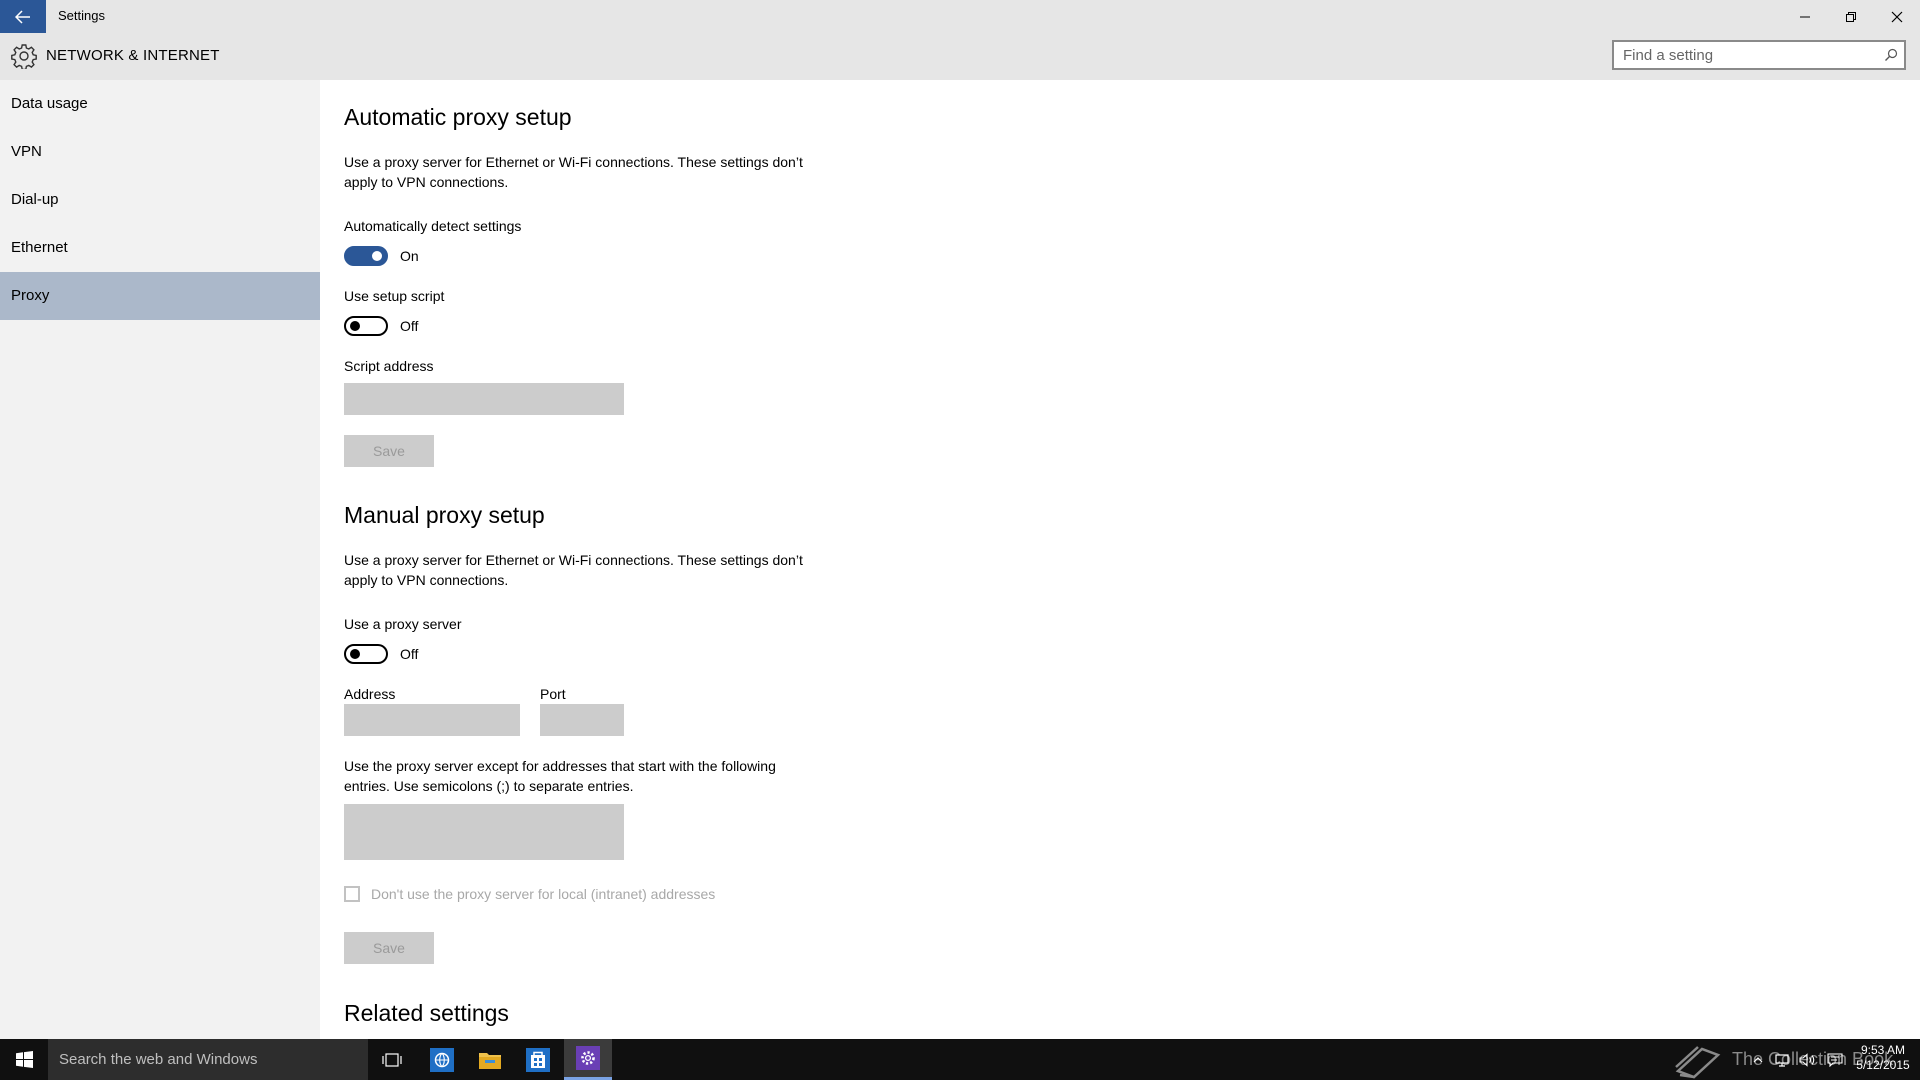  I want to click on store-icon, so click(538, 1059).